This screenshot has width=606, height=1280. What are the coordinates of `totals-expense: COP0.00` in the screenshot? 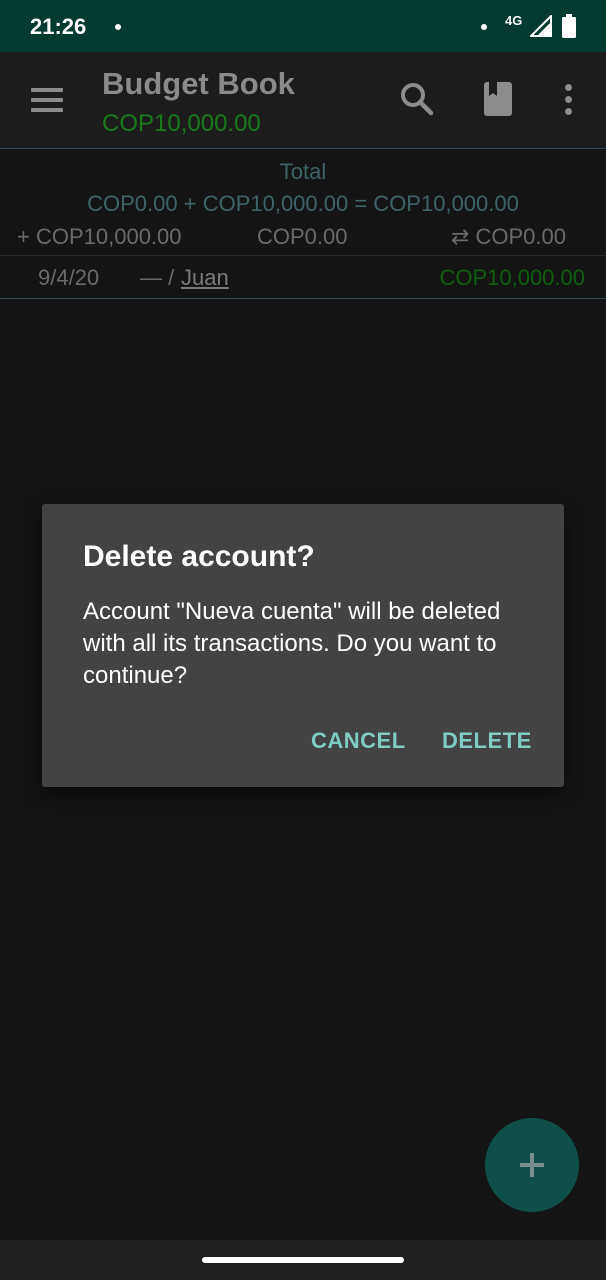 It's located at (302, 236).